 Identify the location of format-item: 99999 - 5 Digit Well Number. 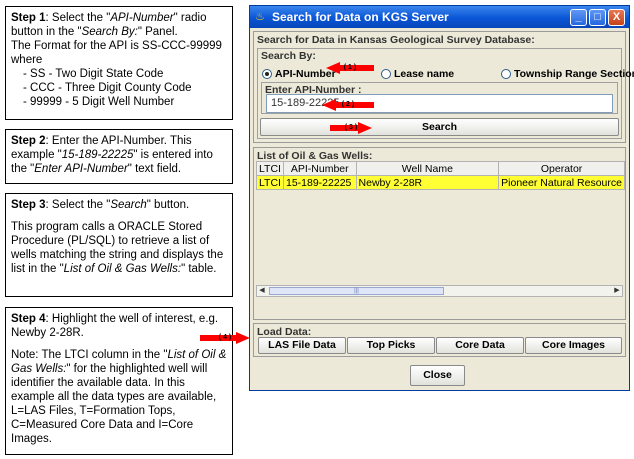
(125, 102).